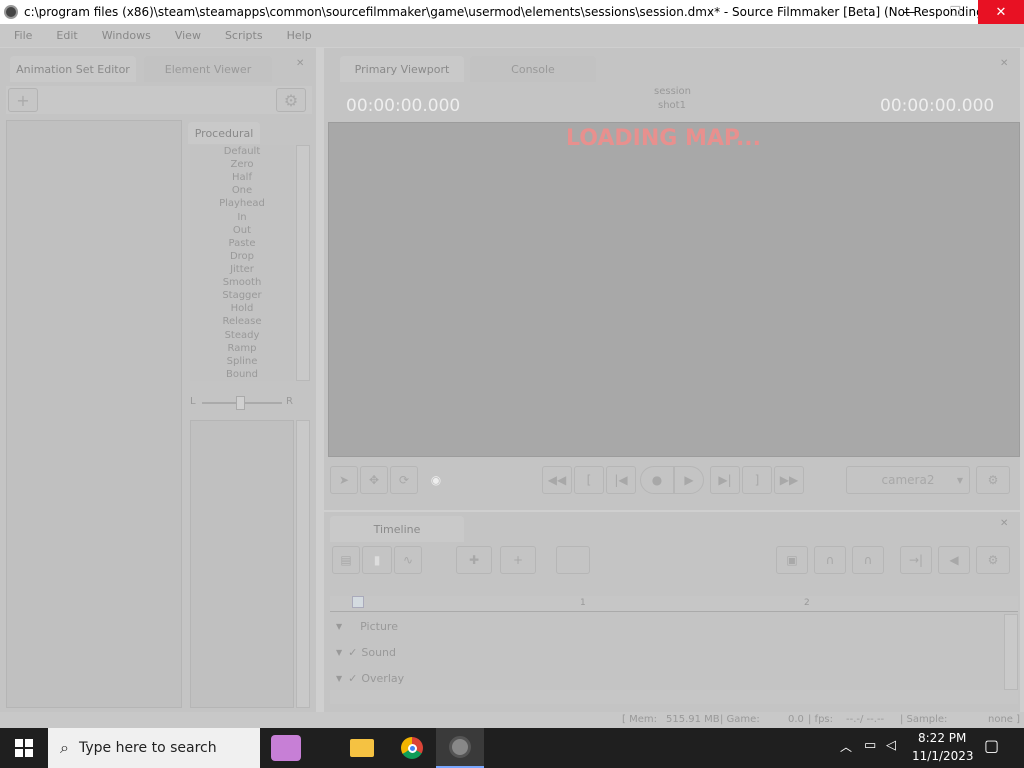 The width and height of the screenshot is (1024, 768). Describe the element at coordinates (865, 719) in the screenshot. I see `status-fps-value: --.-/ --.--` at that location.